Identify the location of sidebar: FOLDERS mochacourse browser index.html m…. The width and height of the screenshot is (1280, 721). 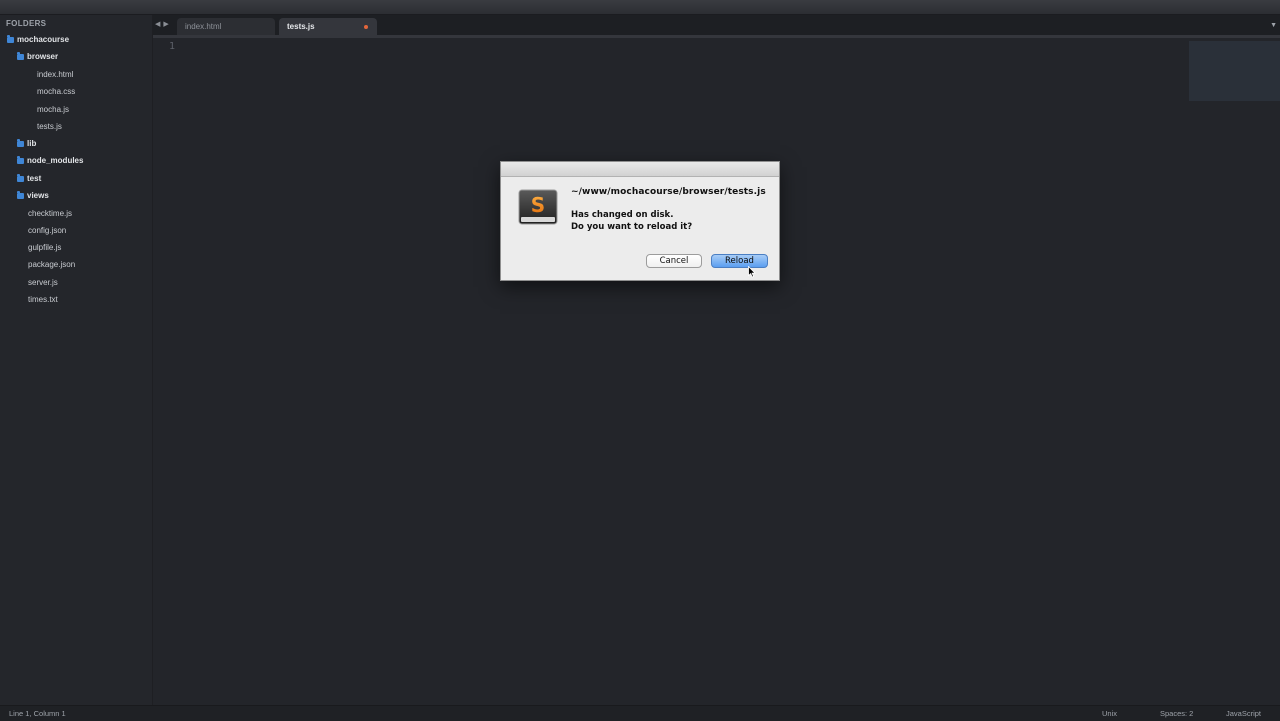
(76, 360).